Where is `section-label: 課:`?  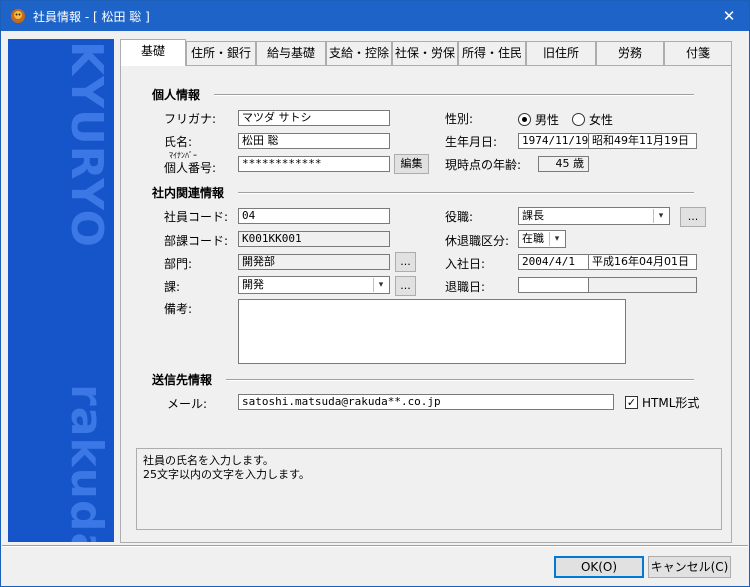 section-label: 課: is located at coordinates (172, 287).